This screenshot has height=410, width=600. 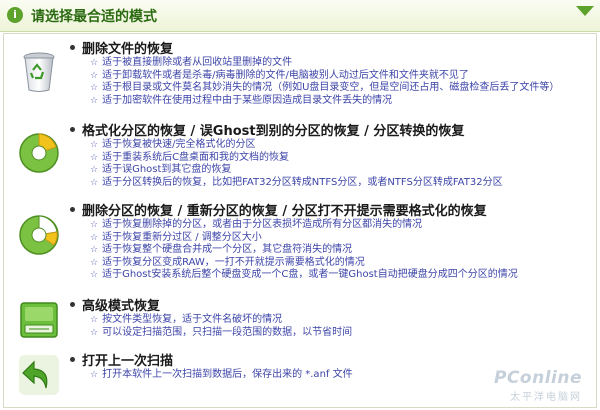 I want to click on watermark: PConline 太平洋电脑网, so click(x=538, y=385).